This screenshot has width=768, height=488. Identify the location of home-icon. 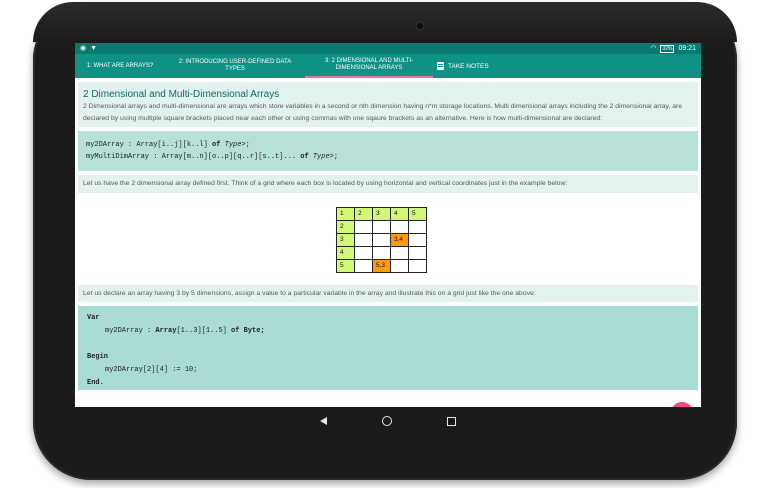
(387, 421).